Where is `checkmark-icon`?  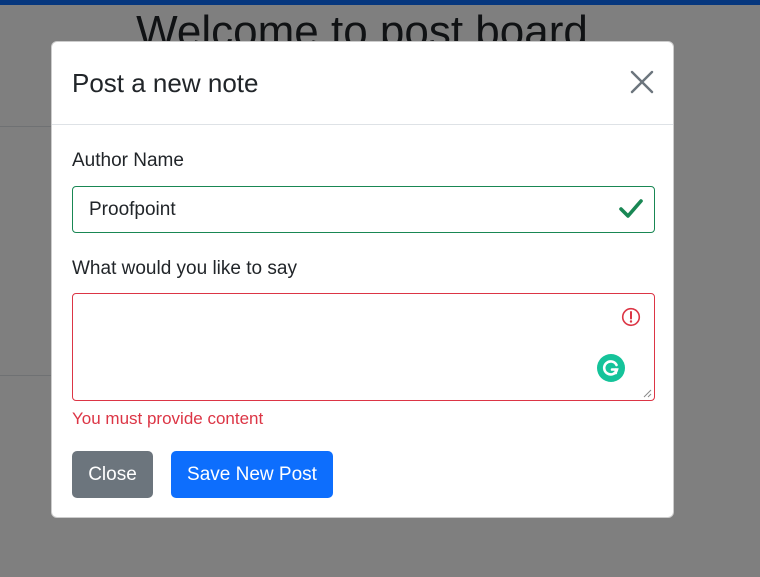 checkmark-icon is located at coordinates (631, 208).